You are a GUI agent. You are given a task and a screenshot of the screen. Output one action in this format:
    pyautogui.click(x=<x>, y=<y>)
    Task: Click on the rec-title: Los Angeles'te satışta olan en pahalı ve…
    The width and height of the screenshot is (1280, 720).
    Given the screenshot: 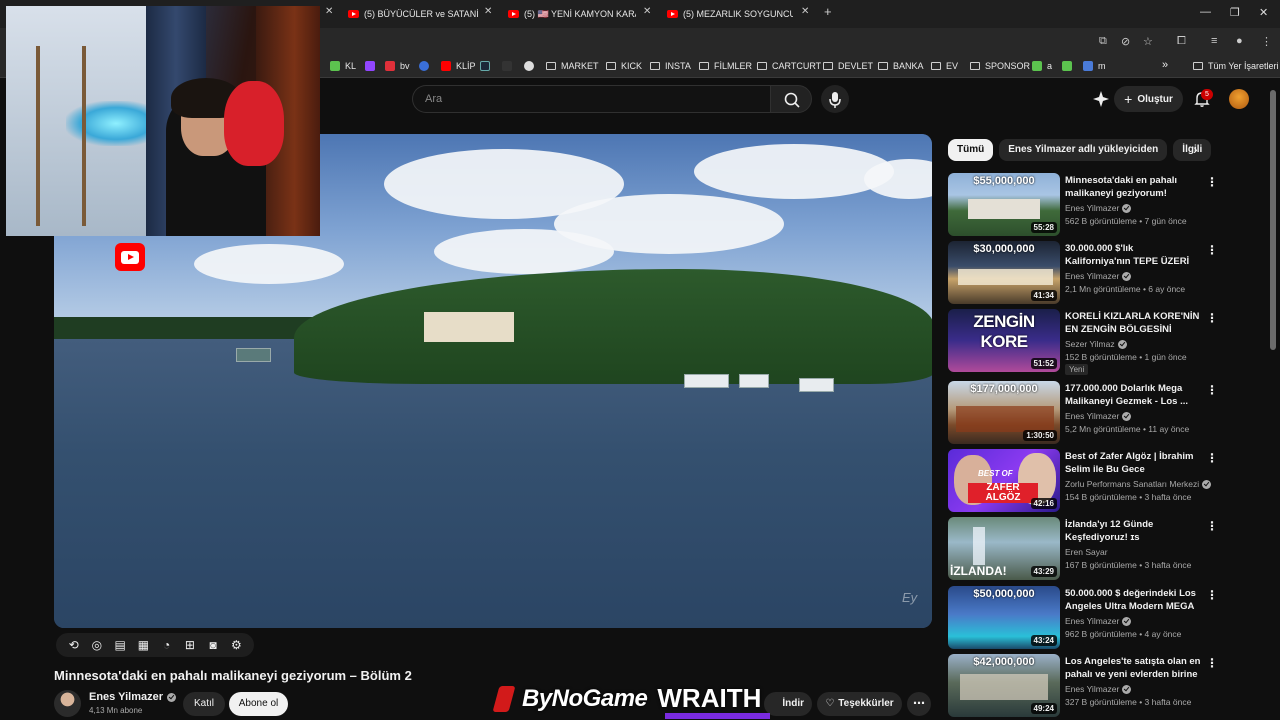 What is the action you would take?
    pyautogui.click(x=1133, y=668)
    